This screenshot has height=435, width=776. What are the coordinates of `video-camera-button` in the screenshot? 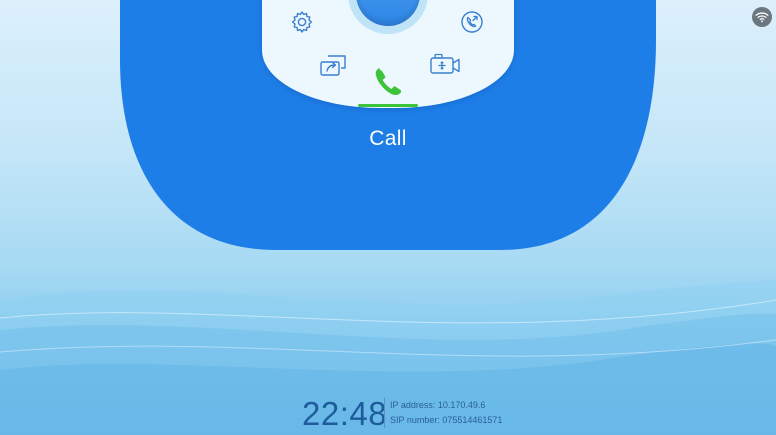 It's located at (445, 64).